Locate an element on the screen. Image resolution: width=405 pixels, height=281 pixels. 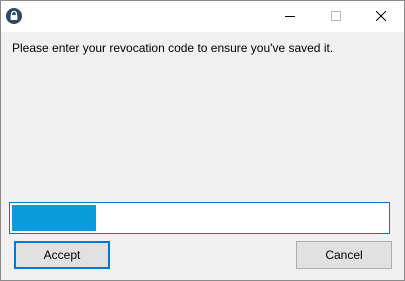
maximize-button is located at coordinates (336, 16).